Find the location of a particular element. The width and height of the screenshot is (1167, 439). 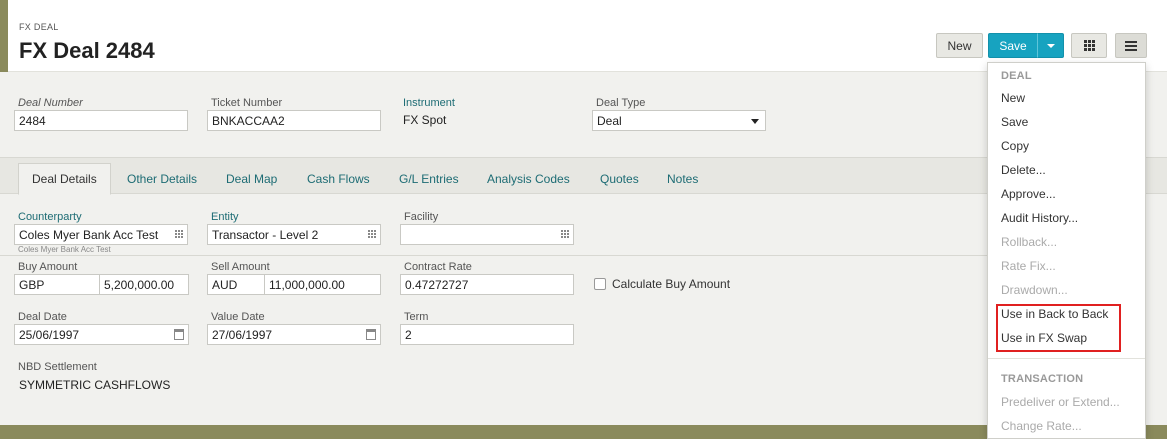

instrument-value: FX Spot is located at coordinates (425, 120).